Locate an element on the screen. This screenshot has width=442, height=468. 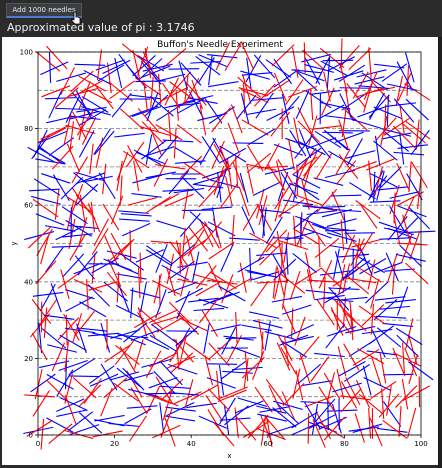
x-axis-label: x is located at coordinates (229, 456).